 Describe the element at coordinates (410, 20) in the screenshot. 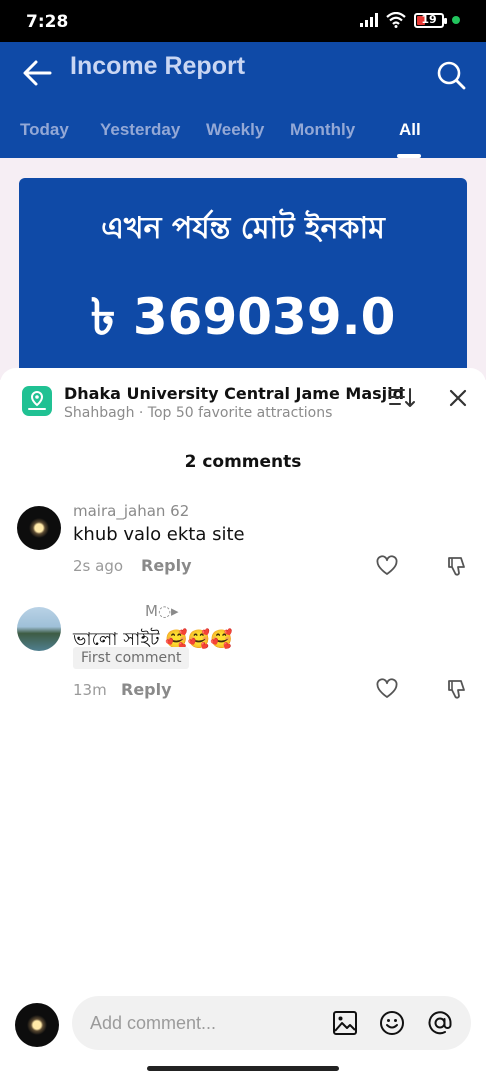

I see `status-icons: 19` at that location.